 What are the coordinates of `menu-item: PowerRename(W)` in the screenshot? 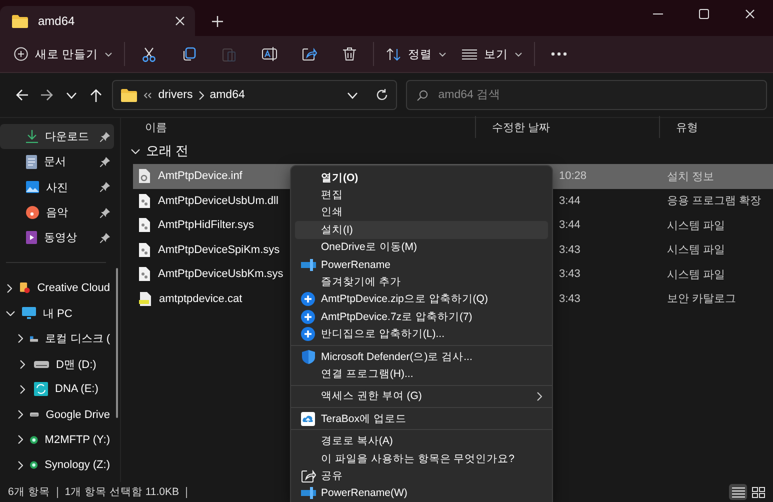 It's located at (421, 493).